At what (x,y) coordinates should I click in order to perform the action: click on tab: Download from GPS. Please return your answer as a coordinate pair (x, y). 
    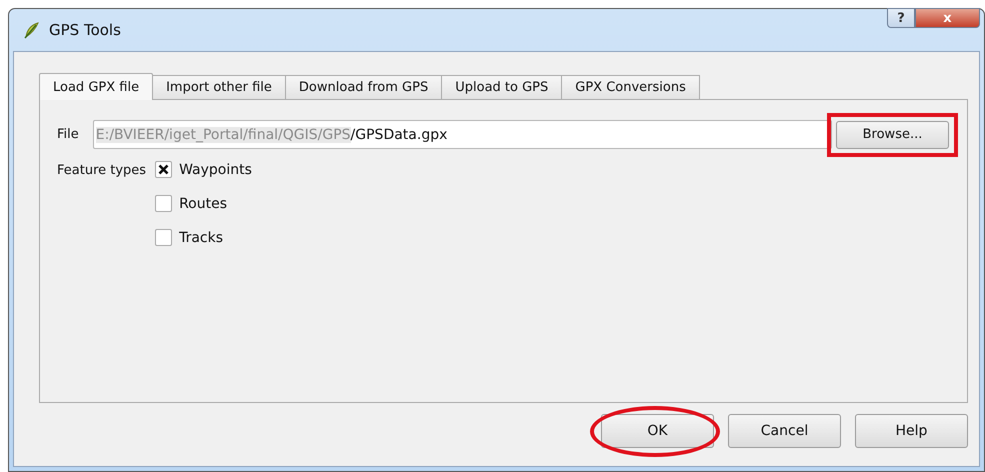
    Looking at the image, I should click on (363, 87).